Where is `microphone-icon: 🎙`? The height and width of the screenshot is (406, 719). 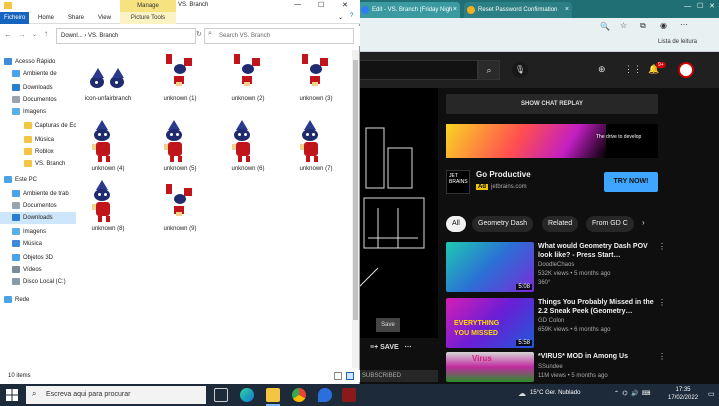
microphone-icon: 🎙 is located at coordinates (520, 70).